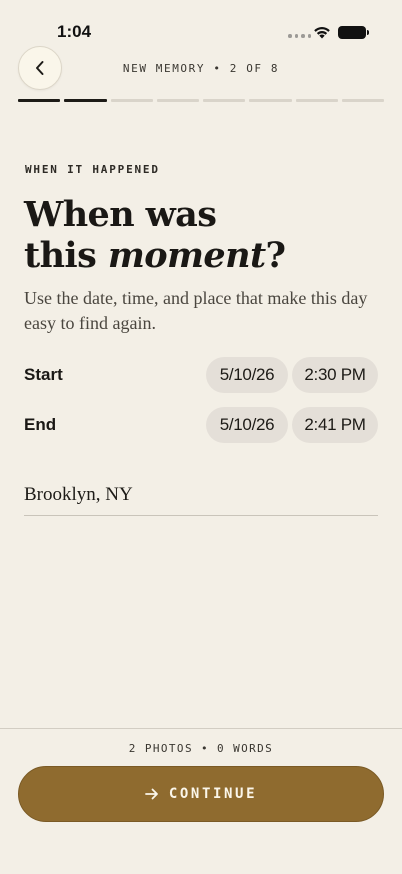 The height and width of the screenshot is (874, 402). What do you see at coordinates (201, 425) in the screenshot?
I see `end-row: End 5/10/26 2:41 PM` at bounding box center [201, 425].